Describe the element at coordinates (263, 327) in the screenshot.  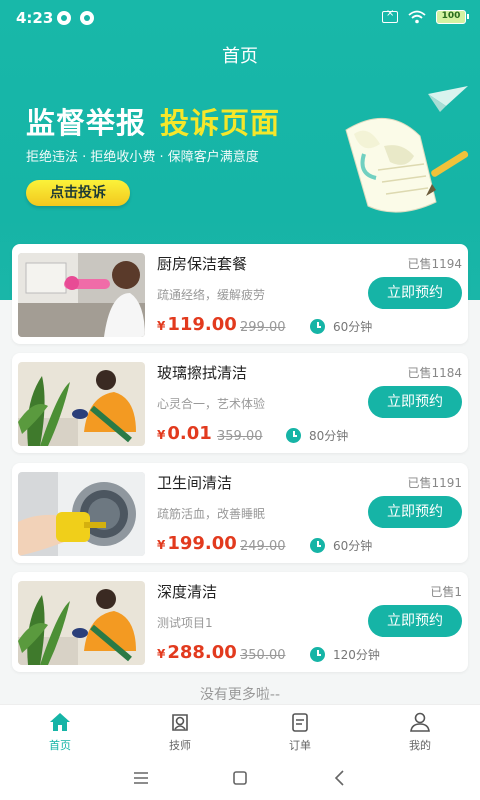
I see `original-price: 299.00` at that location.